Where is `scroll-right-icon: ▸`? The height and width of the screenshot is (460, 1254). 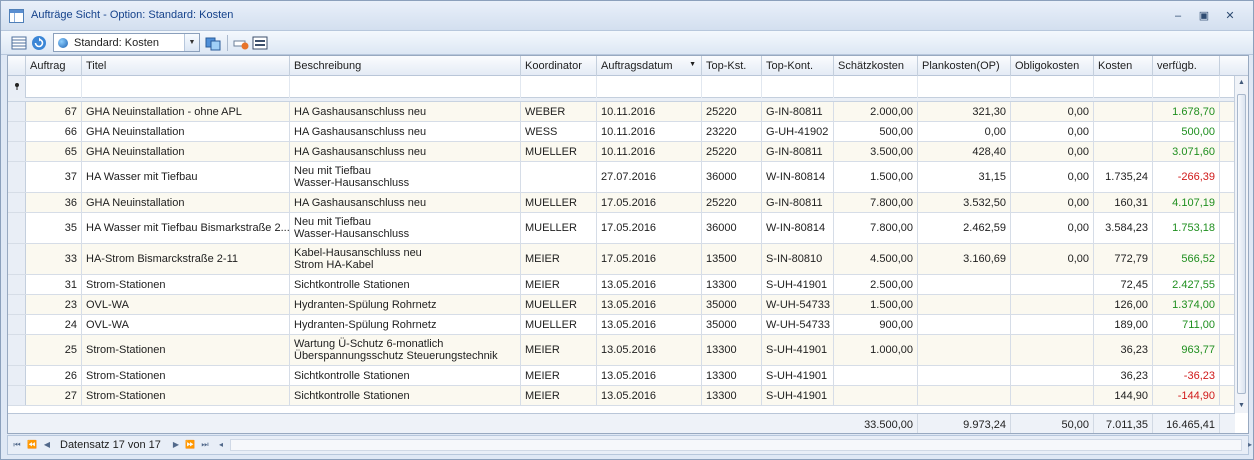 scroll-right-icon: ▸ is located at coordinates (1249, 445).